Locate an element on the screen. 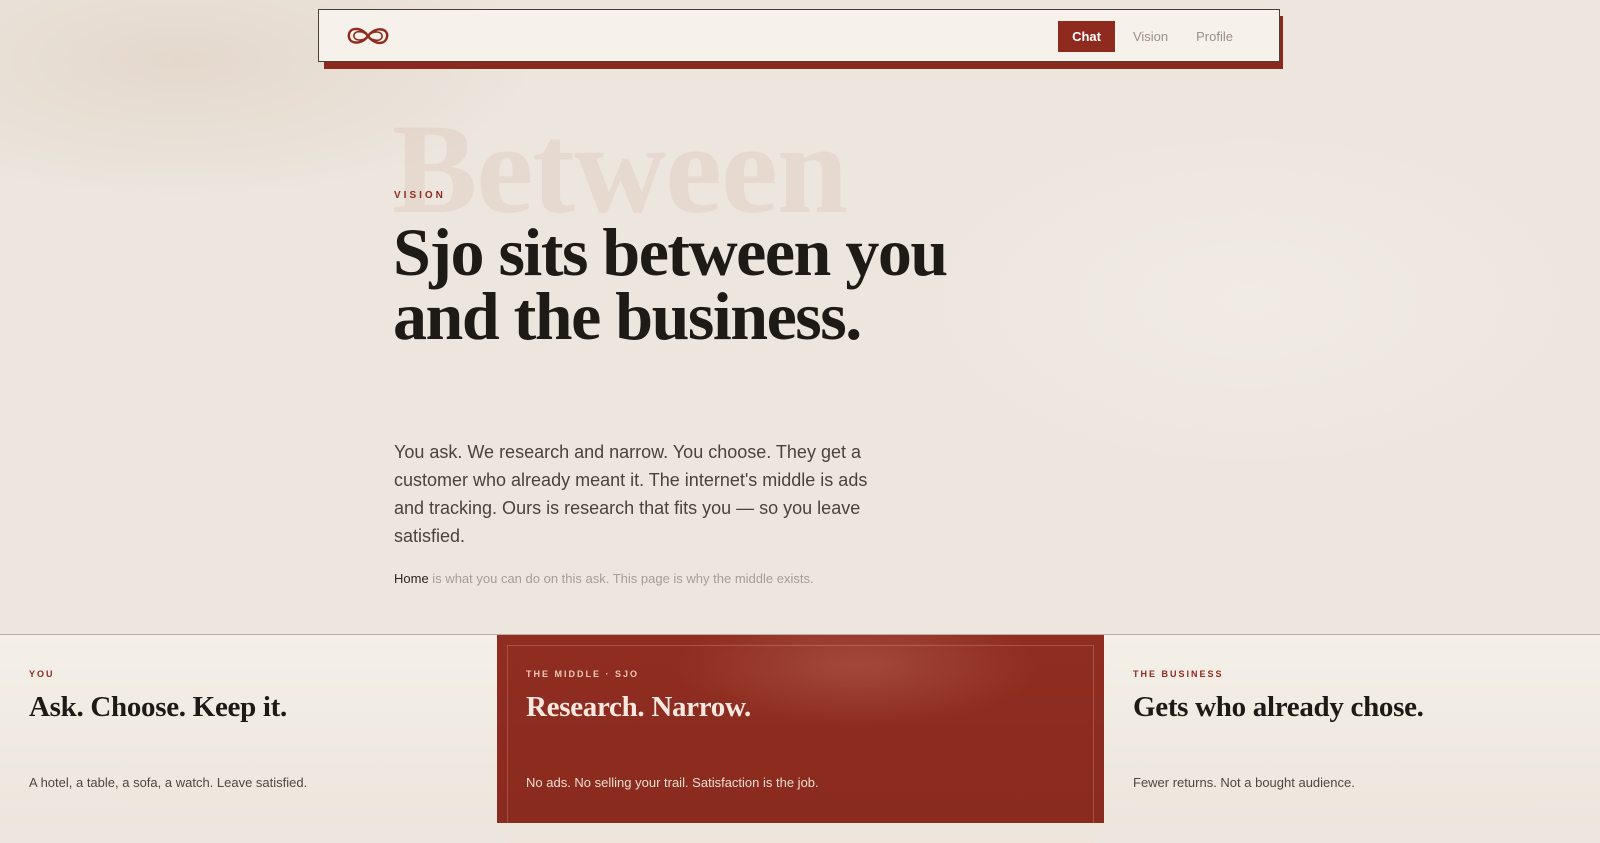  nav-vision-link: Vision is located at coordinates (1150, 36).